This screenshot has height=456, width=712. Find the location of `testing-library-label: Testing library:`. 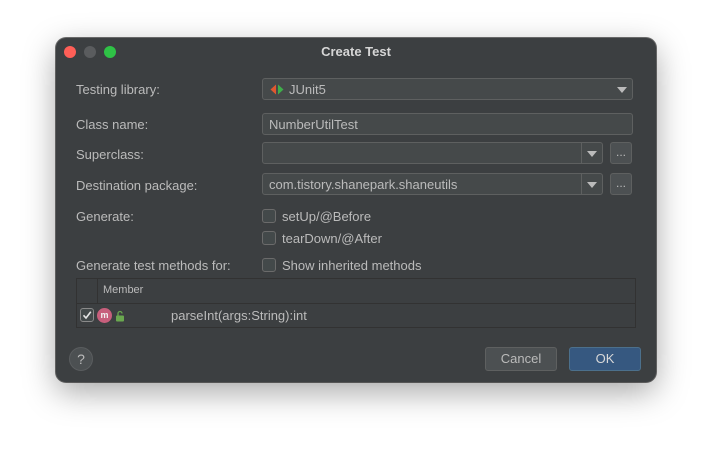

testing-library-label: Testing library: is located at coordinates (118, 89).